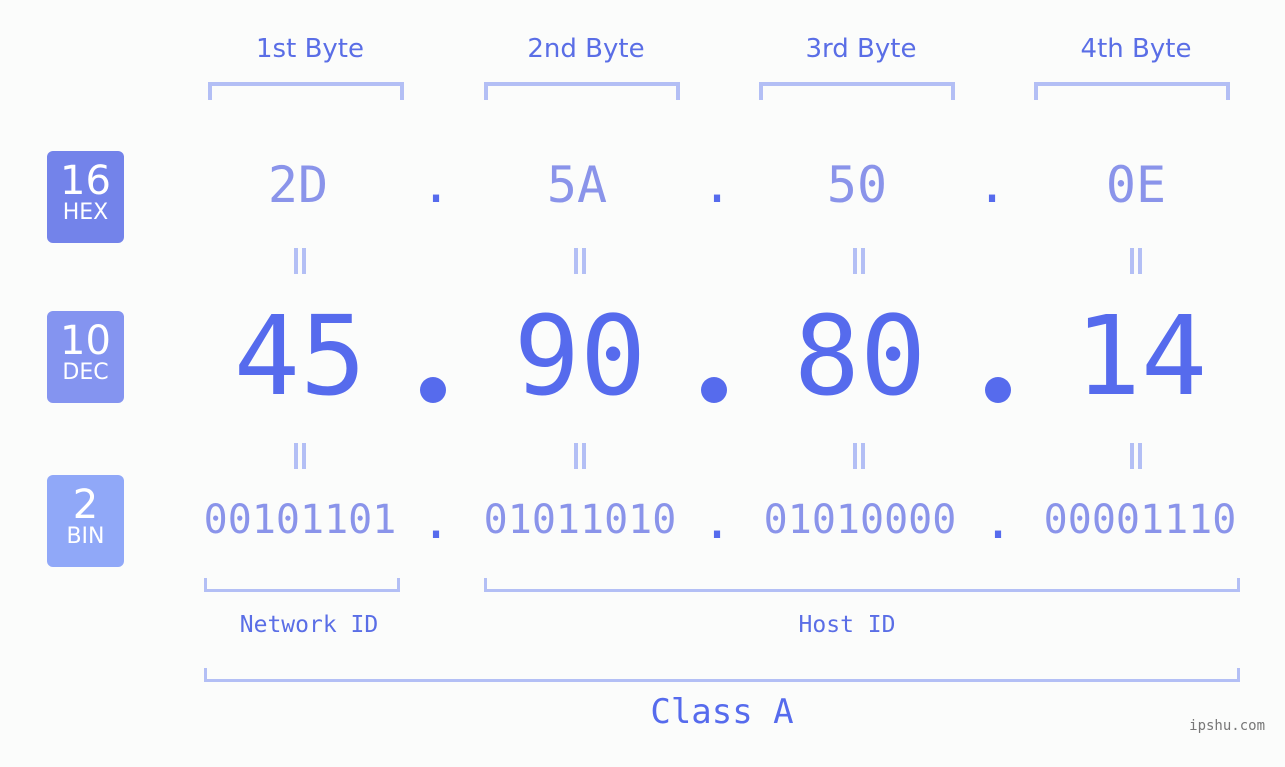  What do you see at coordinates (1136, 49) in the screenshot?
I see `byte-label-4: 4th Byte` at bounding box center [1136, 49].